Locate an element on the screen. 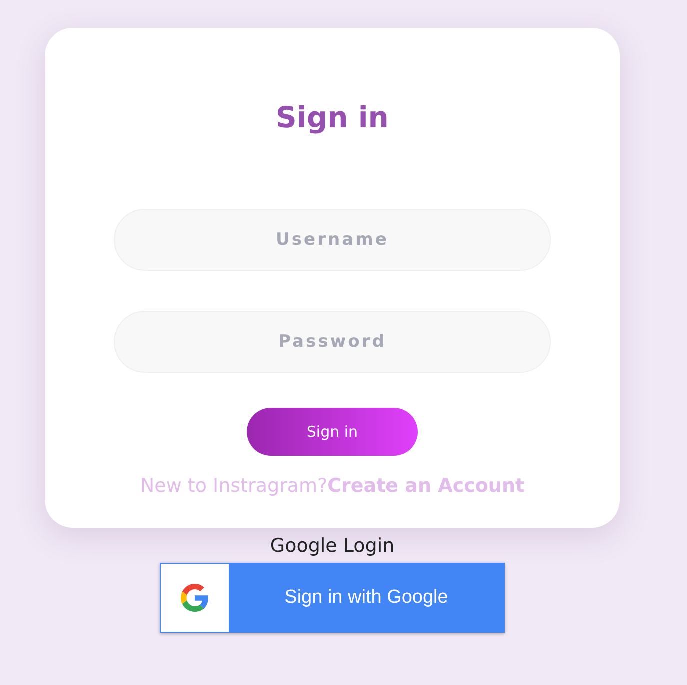 This screenshot has width=687, height=685. sign-in-button: Sign in is located at coordinates (332, 432).